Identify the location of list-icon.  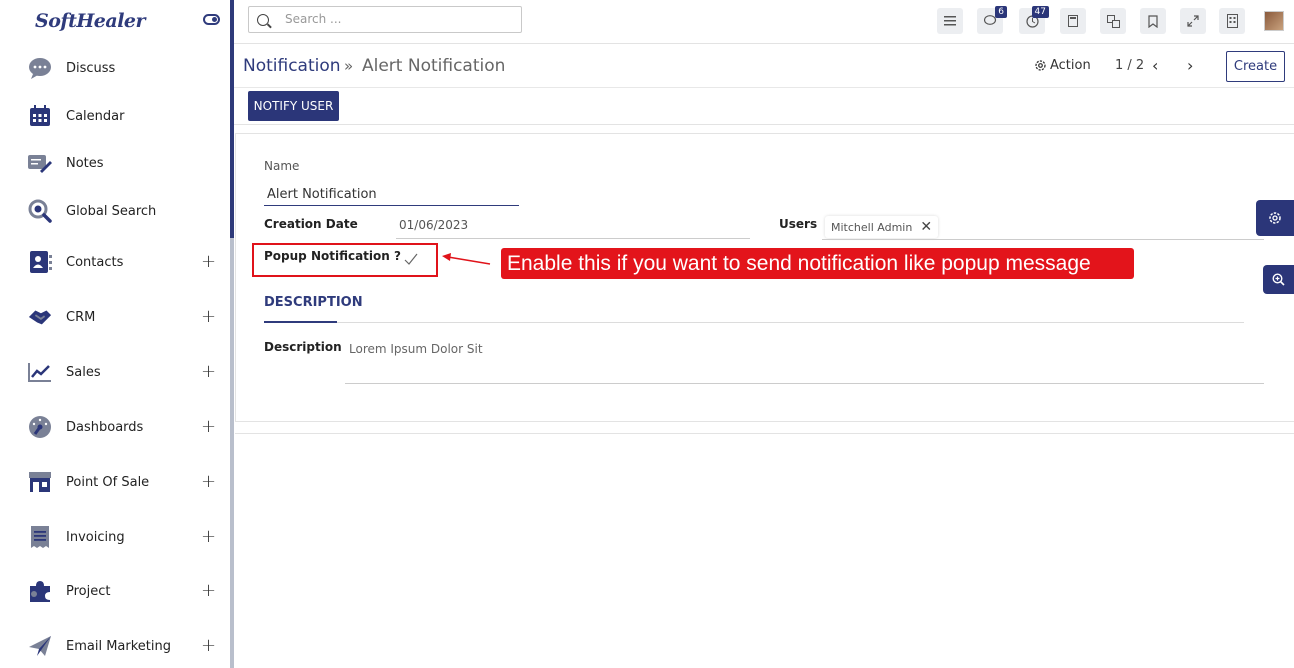
(950, 21).